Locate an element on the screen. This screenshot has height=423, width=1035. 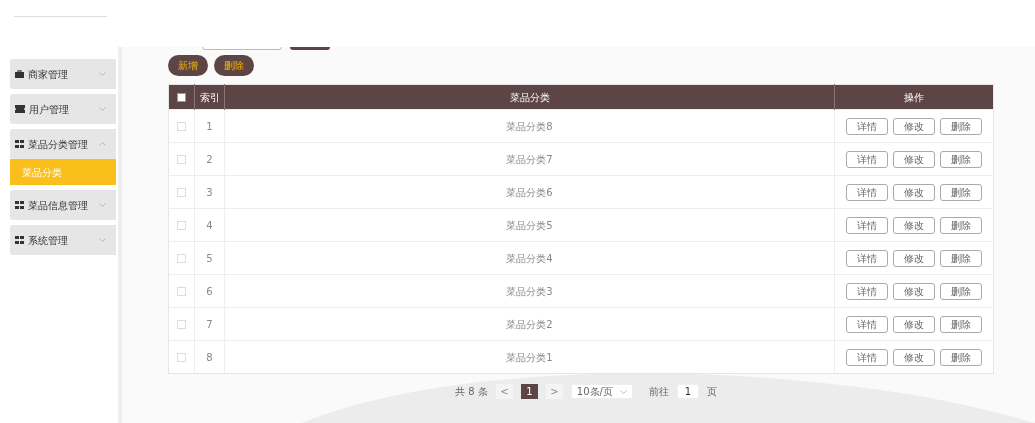
checkbox is located at coordinates (181, 97).